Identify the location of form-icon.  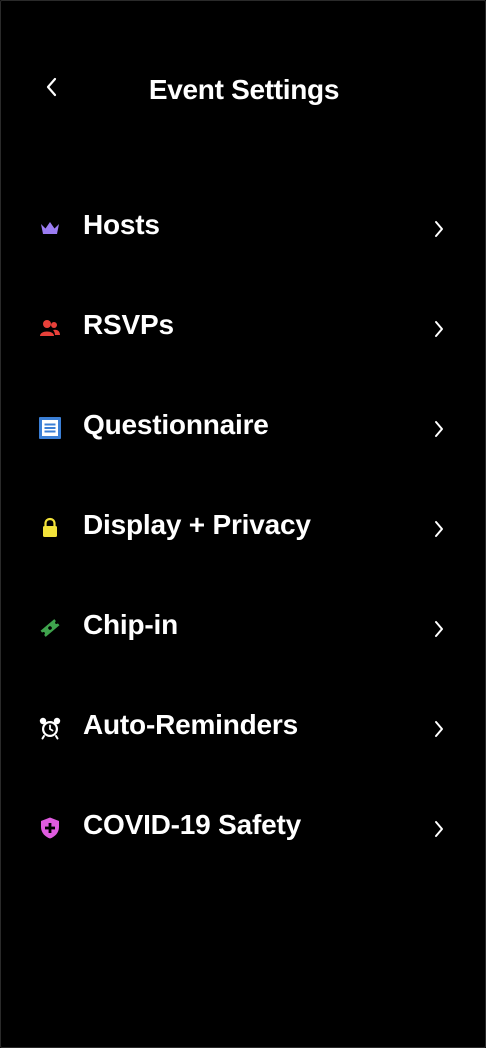
(50, 428).